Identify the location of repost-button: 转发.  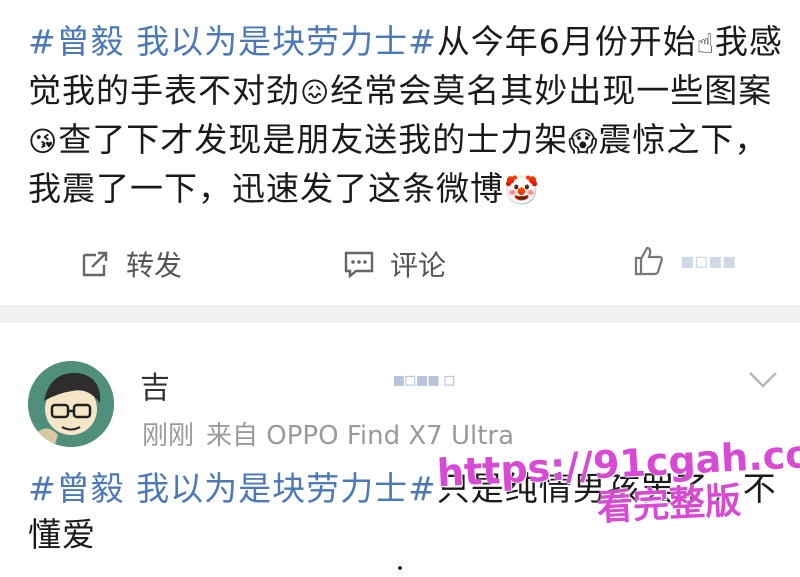
(130, 264).